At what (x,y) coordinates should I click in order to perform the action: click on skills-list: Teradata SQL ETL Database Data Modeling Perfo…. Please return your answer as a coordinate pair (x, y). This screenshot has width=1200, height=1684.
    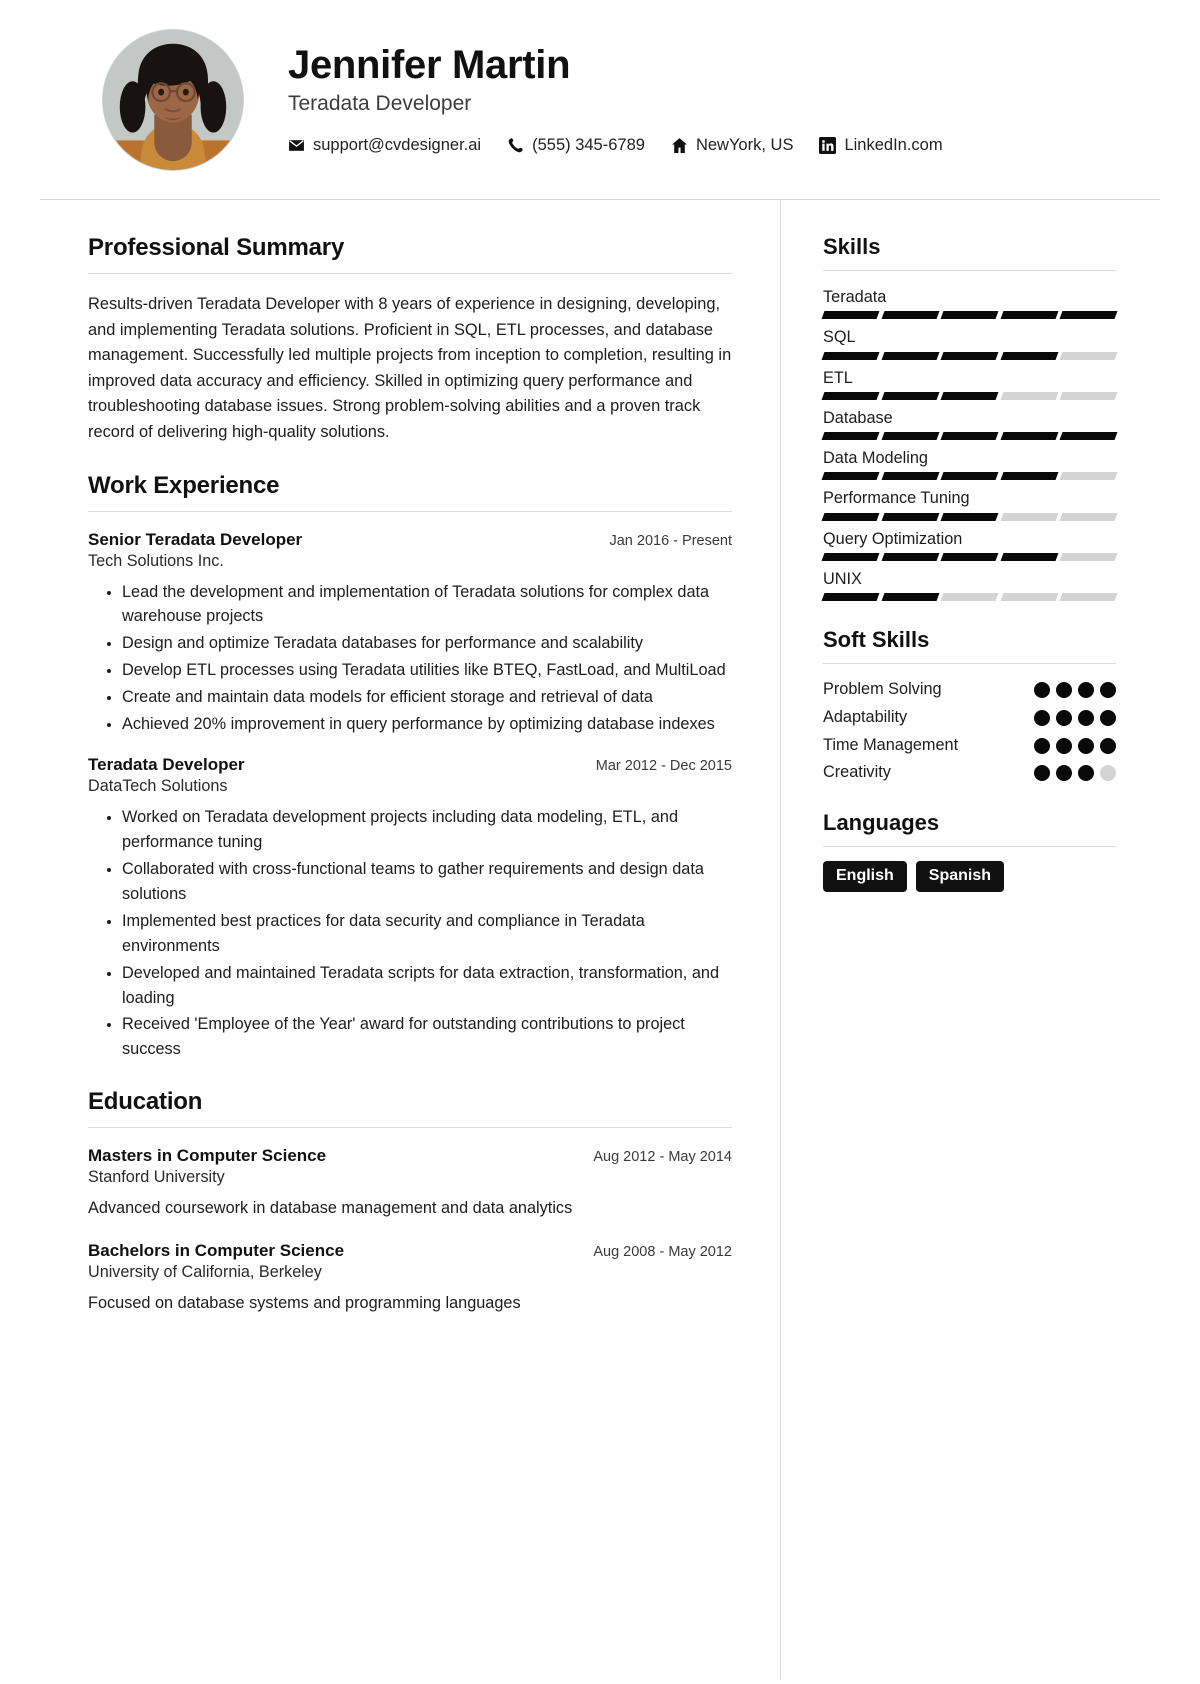
    Looking at the image, I should click on (969, 443).